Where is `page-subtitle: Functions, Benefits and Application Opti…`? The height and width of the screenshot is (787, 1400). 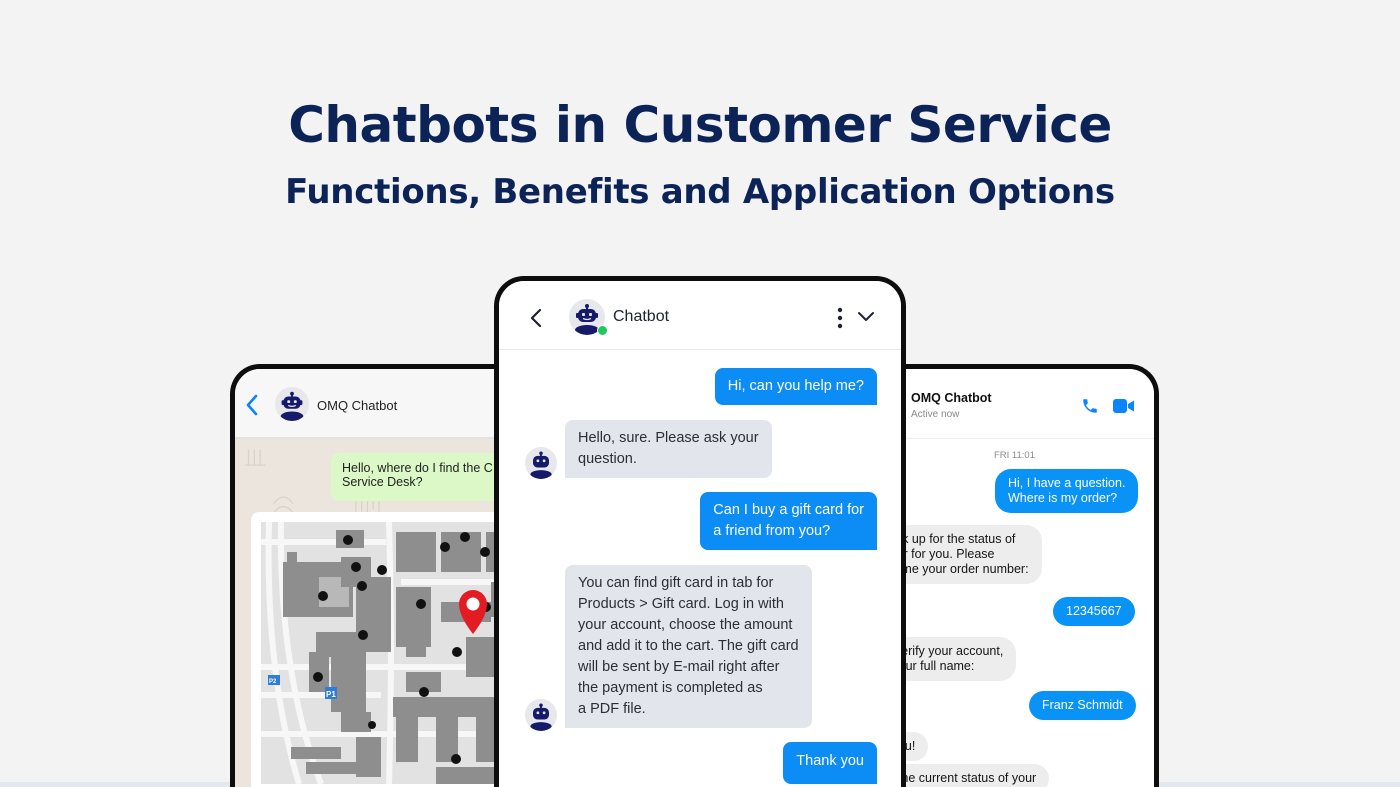 page-subtitle: Functions, Benefits and Application Opti… is located at coordinates (700, 192).